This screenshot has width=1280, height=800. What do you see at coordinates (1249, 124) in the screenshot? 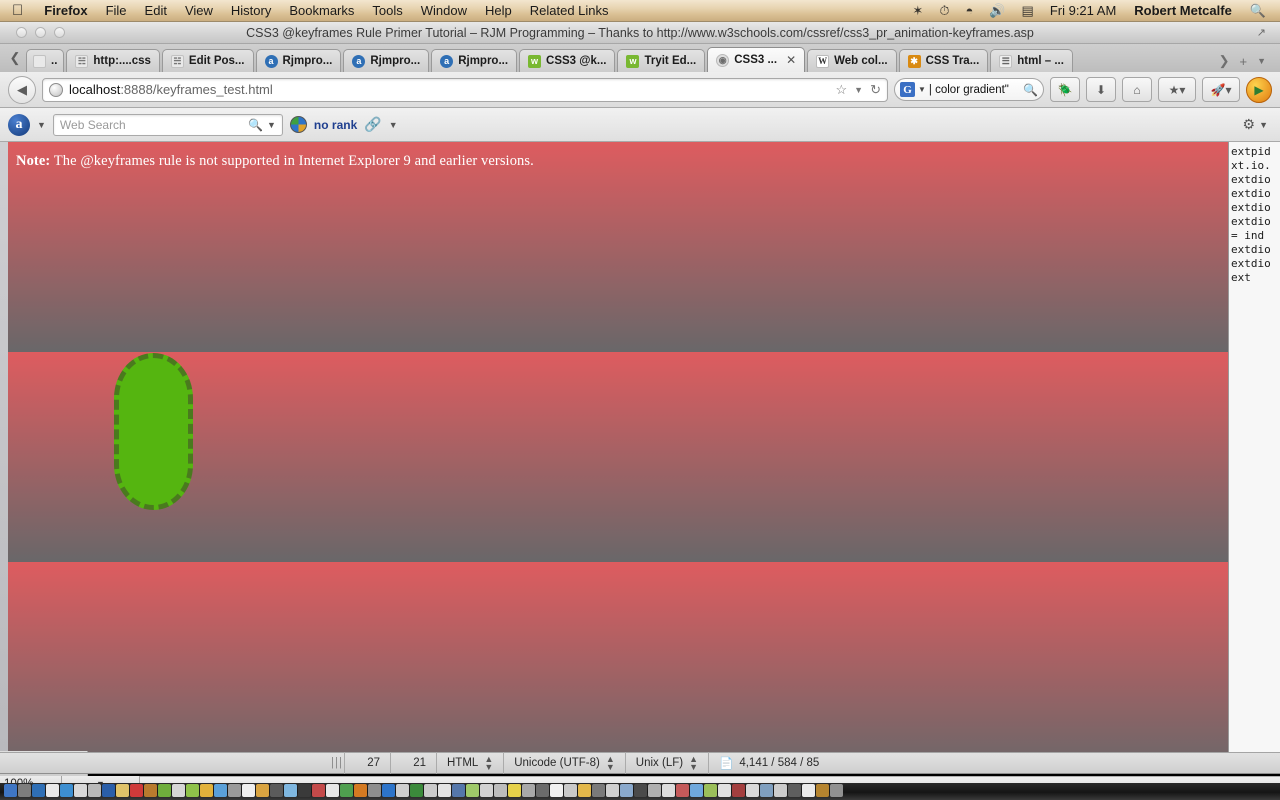
I see `gear-icon: ⚙` at bounding box center [1249, 124].